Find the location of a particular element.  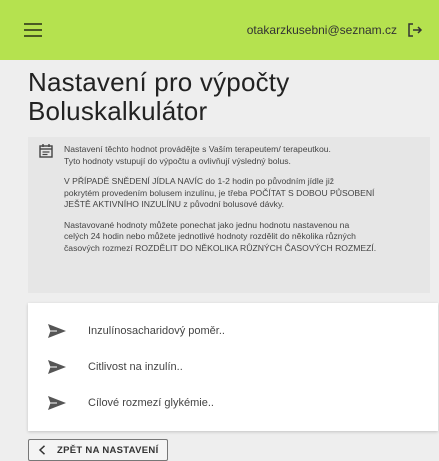

user-email: otakarzkusebni@seznam.cz is located at coordinates (321, 30).